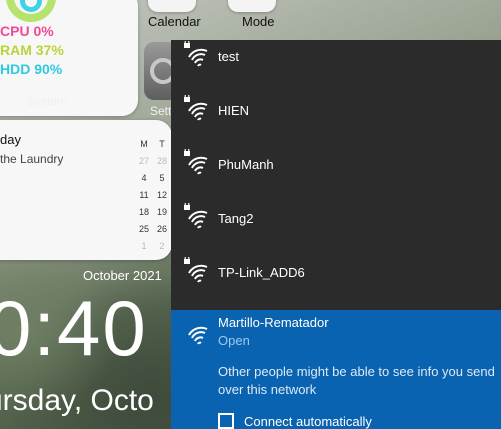 This screenshot has width=501, height=429. Describe the element at coordinates (162, 246) in the screenshot. I see `calendar-day: 2` at that location.